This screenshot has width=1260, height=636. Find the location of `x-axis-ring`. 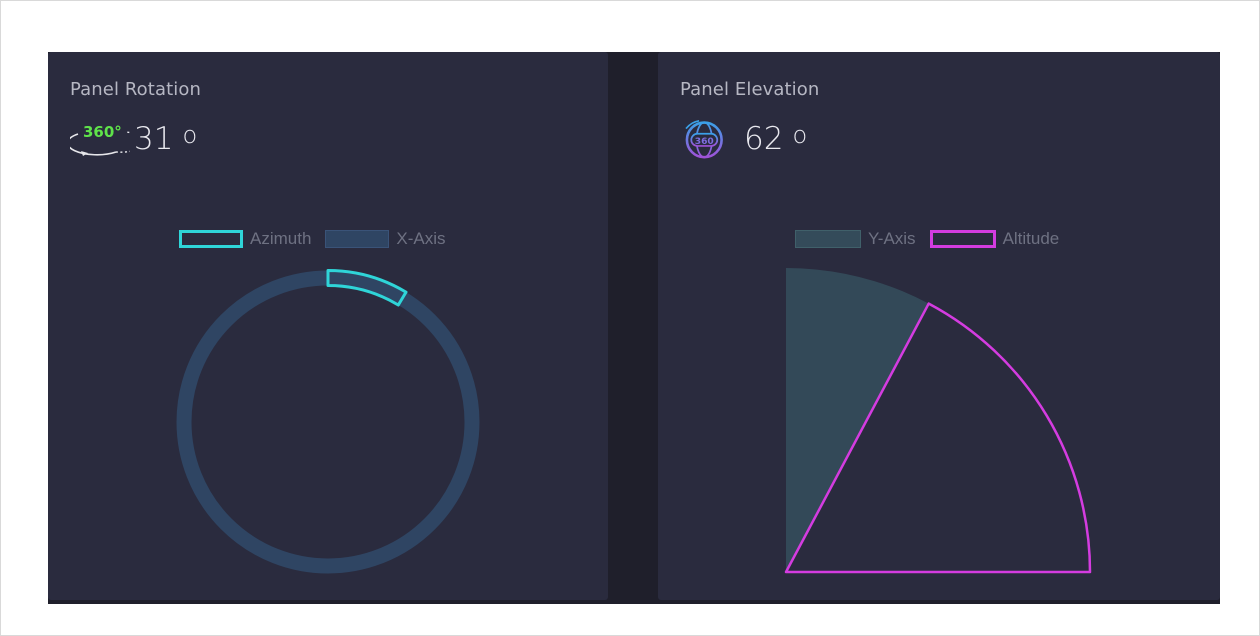

x-axis-ring is located at coordinates (328, 422).